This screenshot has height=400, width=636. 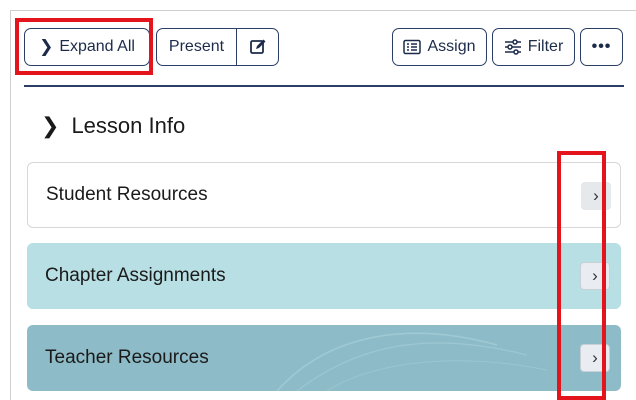 What do you see at coordinates (97, 46) in the screenshot?
I see `expand-all-label: Expand All` at bounding box center [97, 46].